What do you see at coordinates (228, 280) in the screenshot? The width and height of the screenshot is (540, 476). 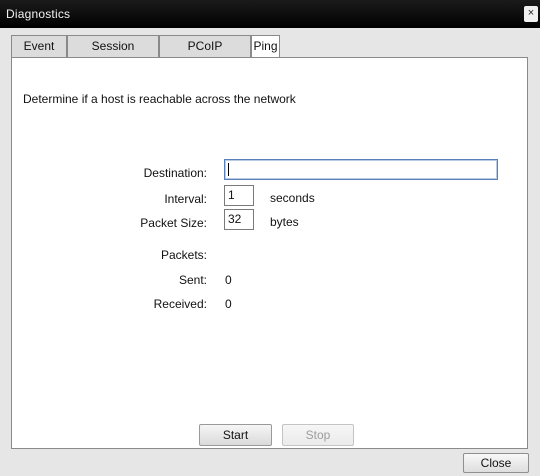 I see `sent-value: 0` at bounding box center [228, 280].